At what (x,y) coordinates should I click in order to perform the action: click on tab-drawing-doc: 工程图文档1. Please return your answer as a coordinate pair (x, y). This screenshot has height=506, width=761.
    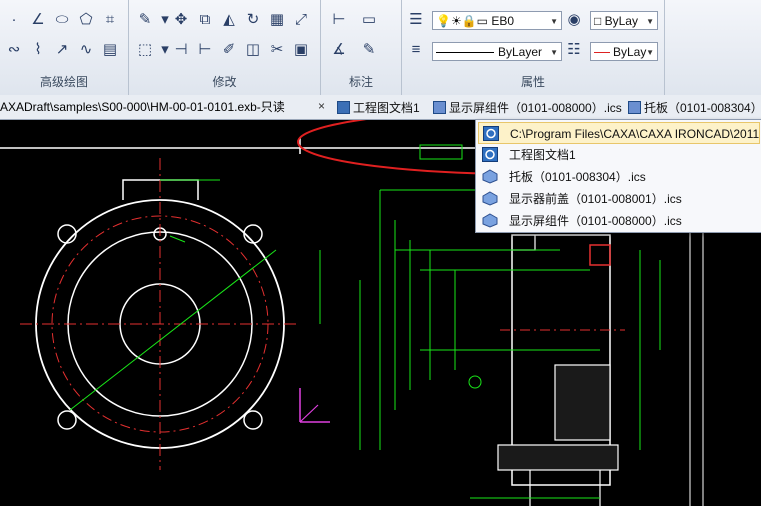
    Looking at the image, I should click on (377, 108).